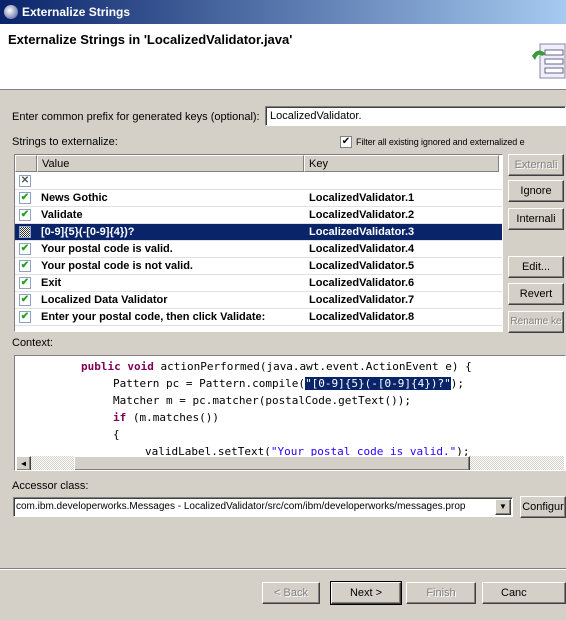 The height and width of the screenshot is (620, 566). What do you see at coordinates (366, 593) in the screenshot?
I see `next-button: Next >` at bounding box center [366, 593].